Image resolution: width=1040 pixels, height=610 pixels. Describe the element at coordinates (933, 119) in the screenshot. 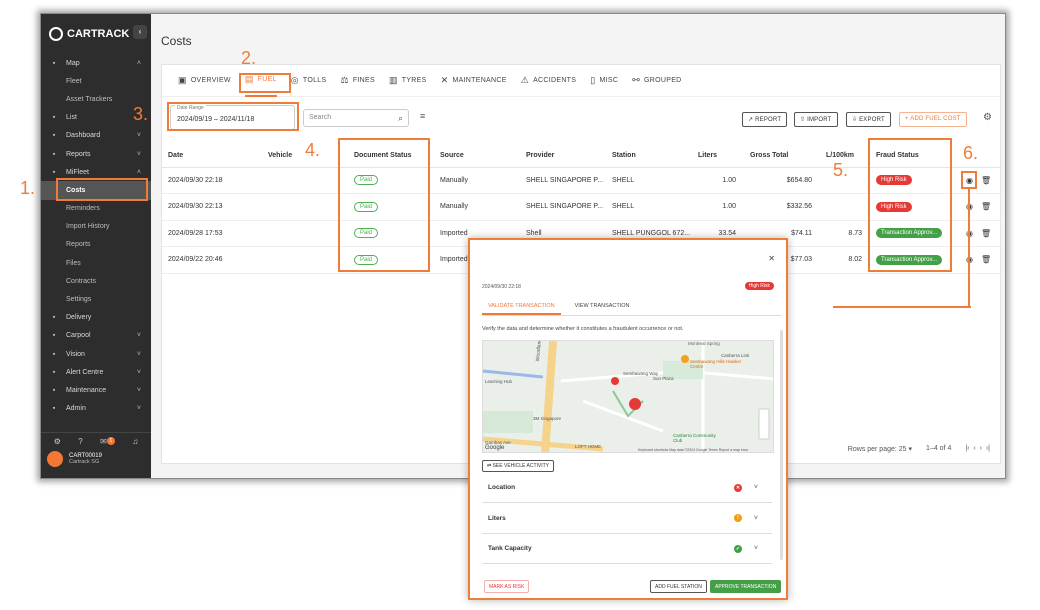

I see `add-fuel-cost-button: + ADD FUEL COST` at that location.